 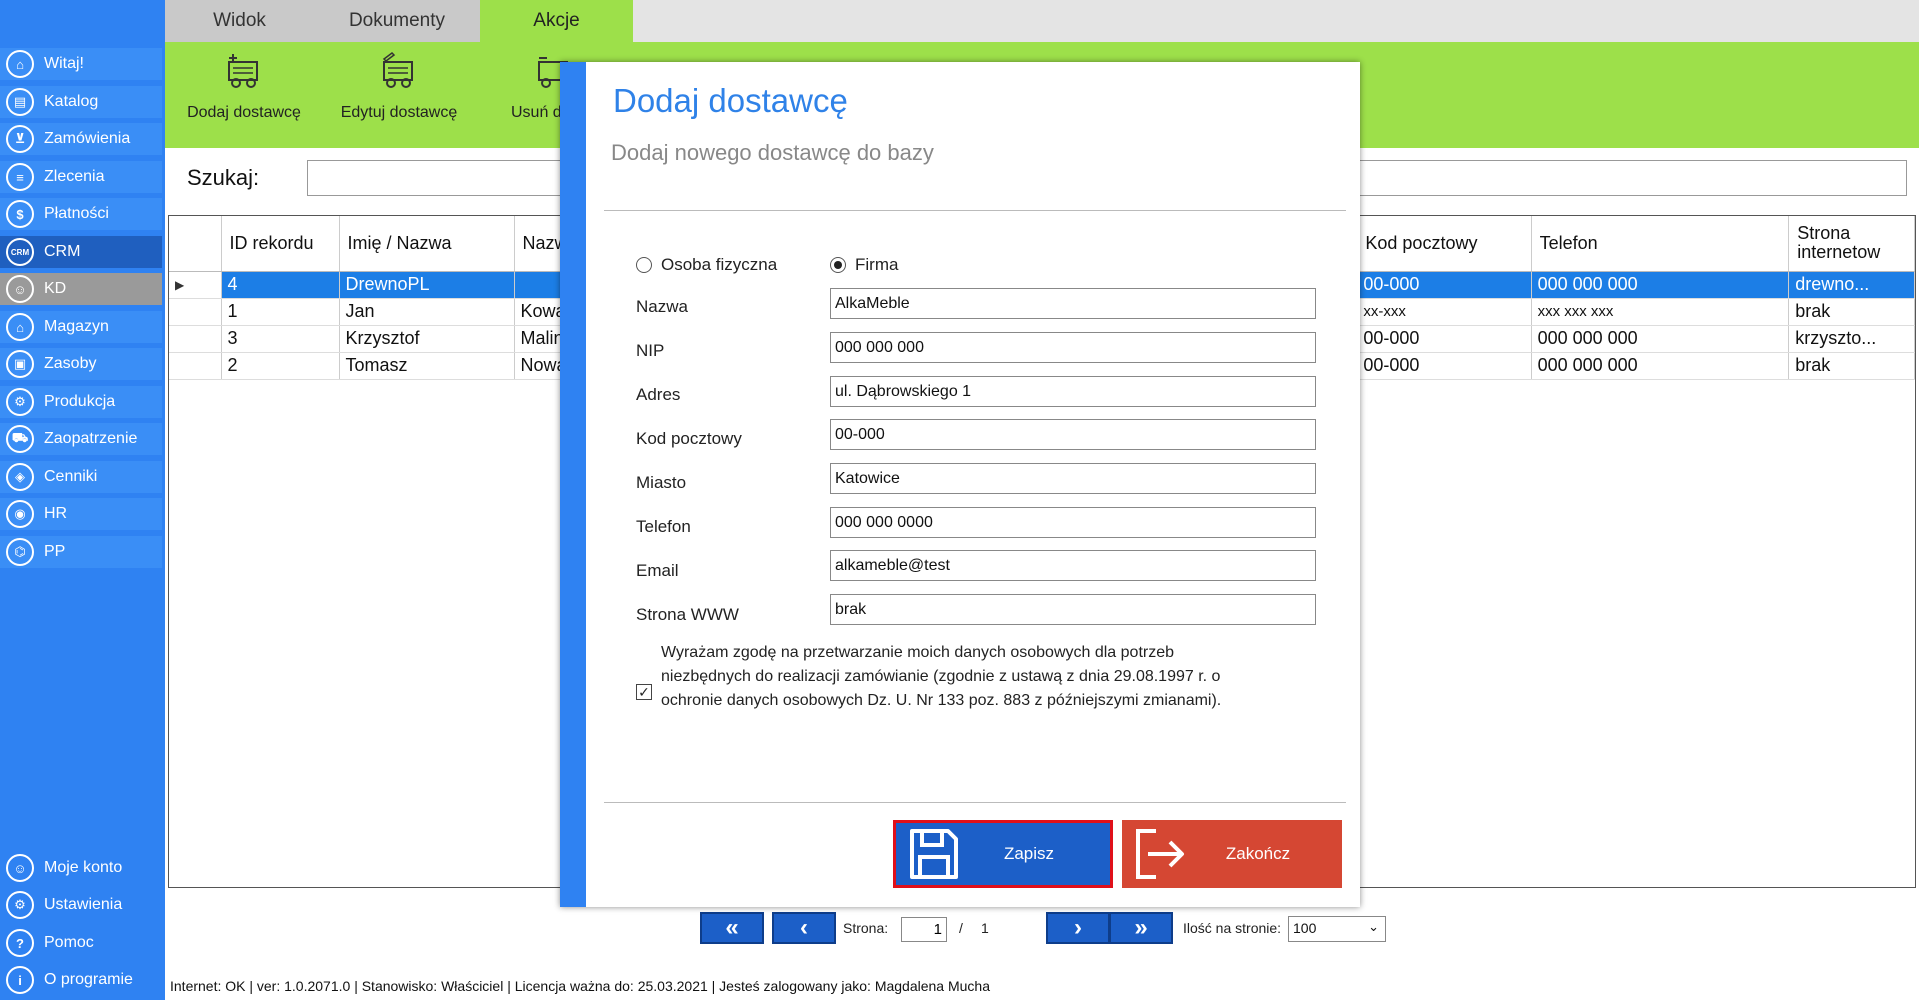 What do you see at coordinates (20, 177) in the screenshot?
I see `list-icon: ≡` at bounding box center [20, 177].